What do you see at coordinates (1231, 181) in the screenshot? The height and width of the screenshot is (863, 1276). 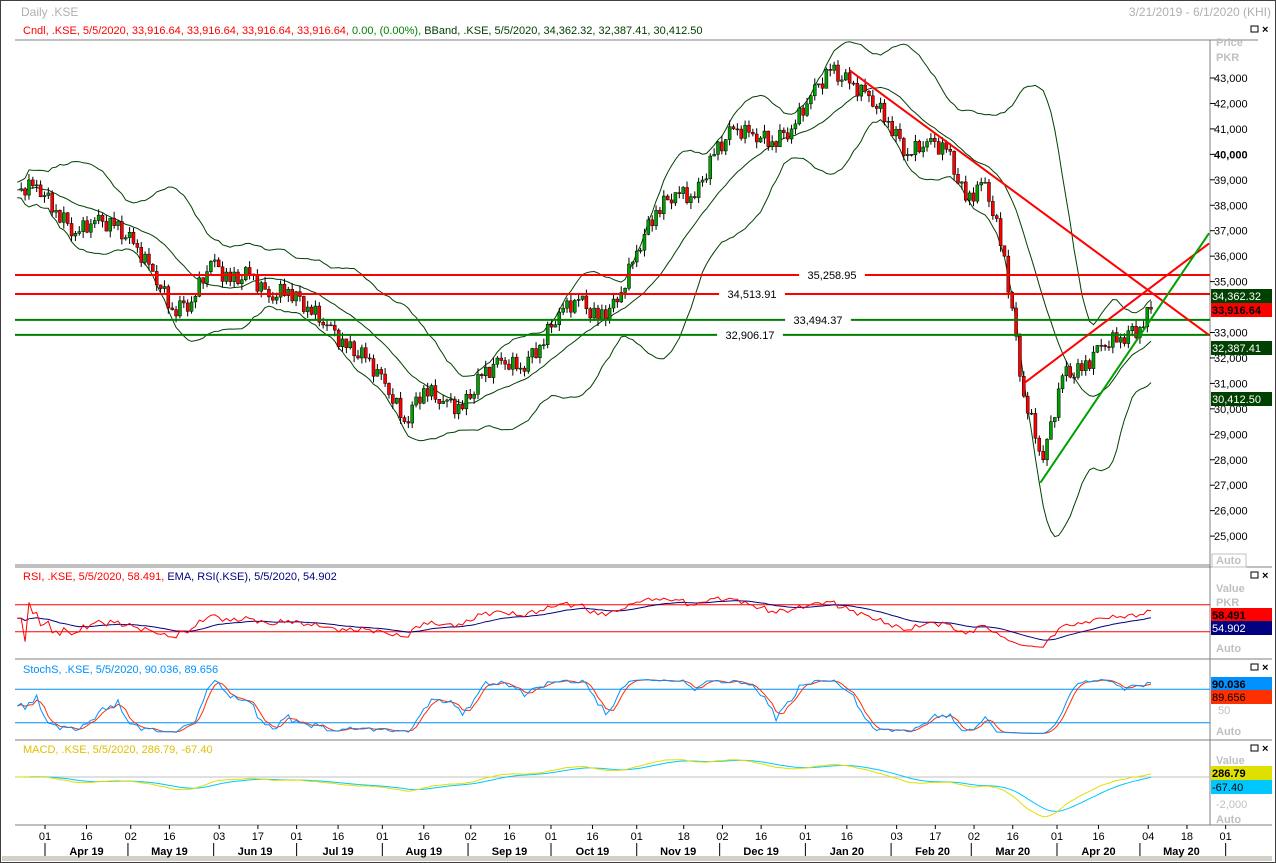 I see `price-tick-label: 39,000` at bounding box center [1231, 181].